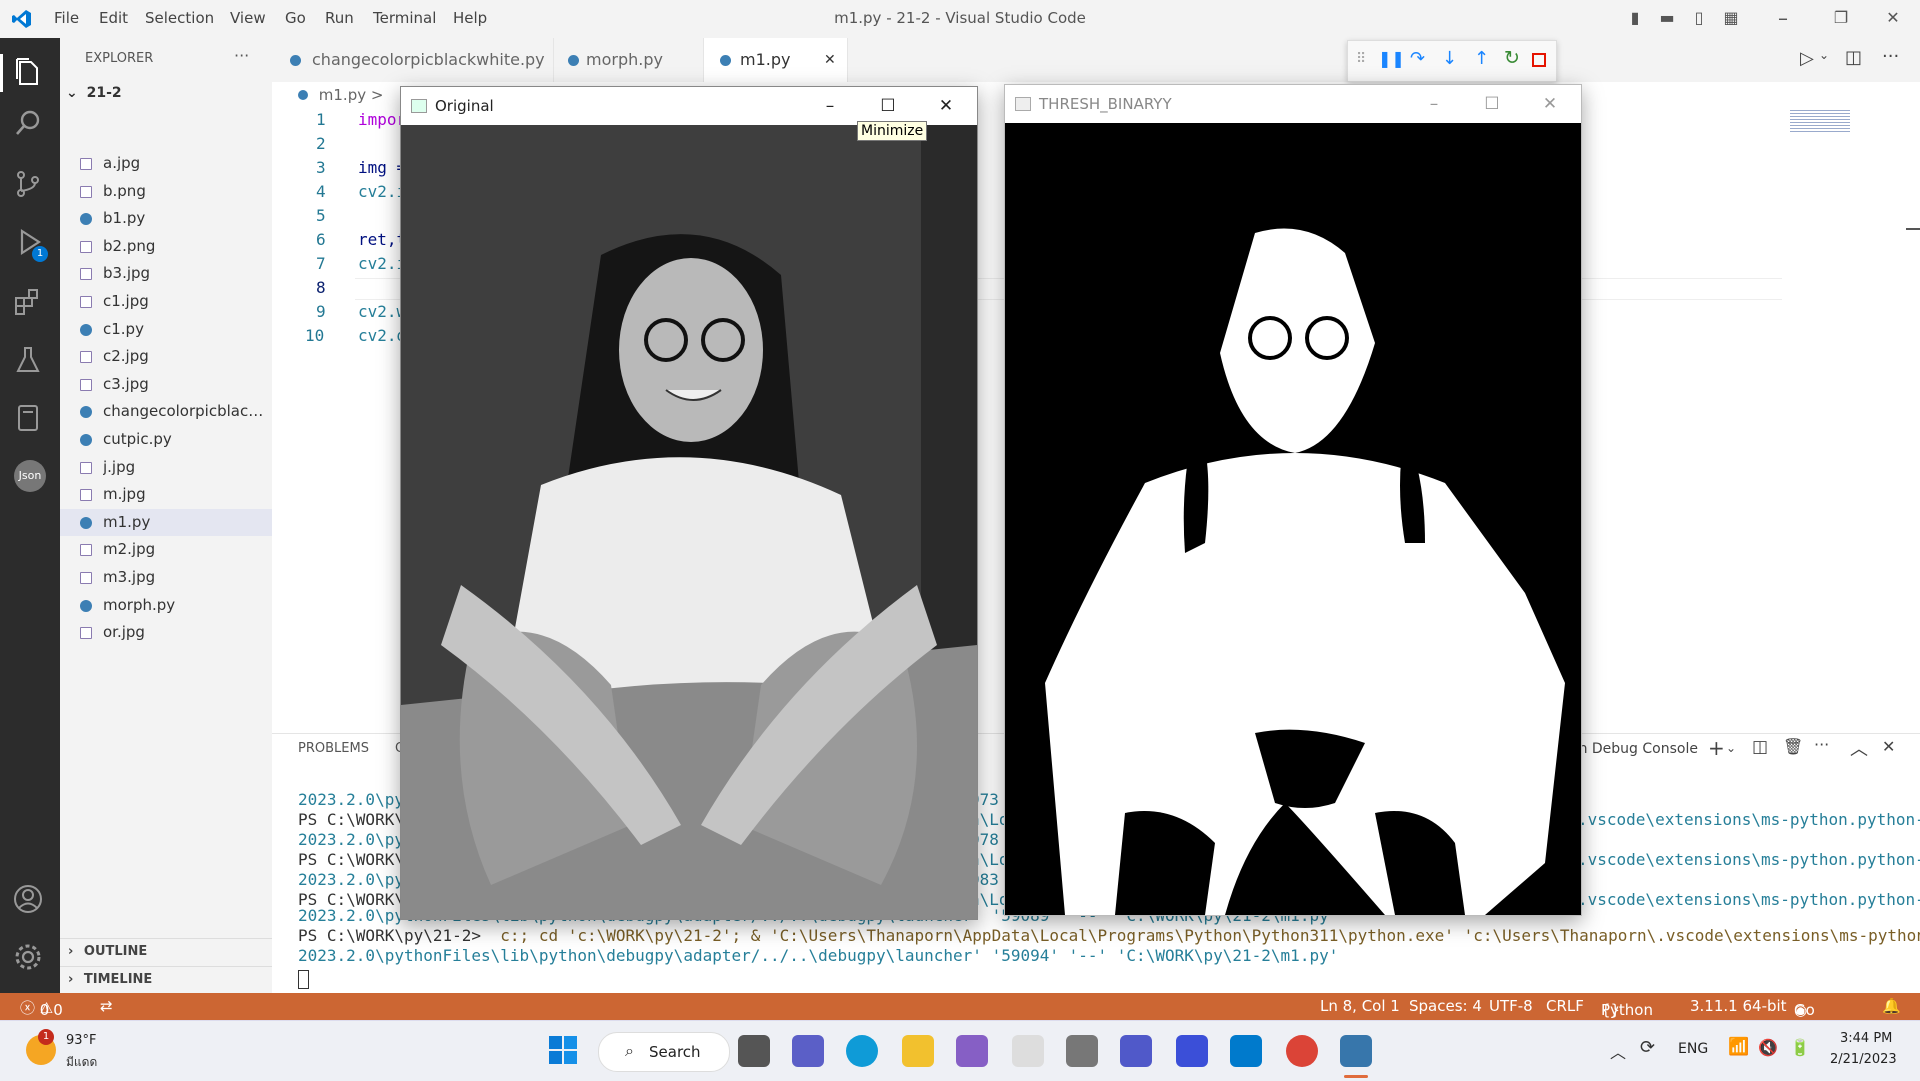  Describe the element at coordinates (166, 577) in the screenshot. I see `explorer-file-item: m3.jpg` at that location.